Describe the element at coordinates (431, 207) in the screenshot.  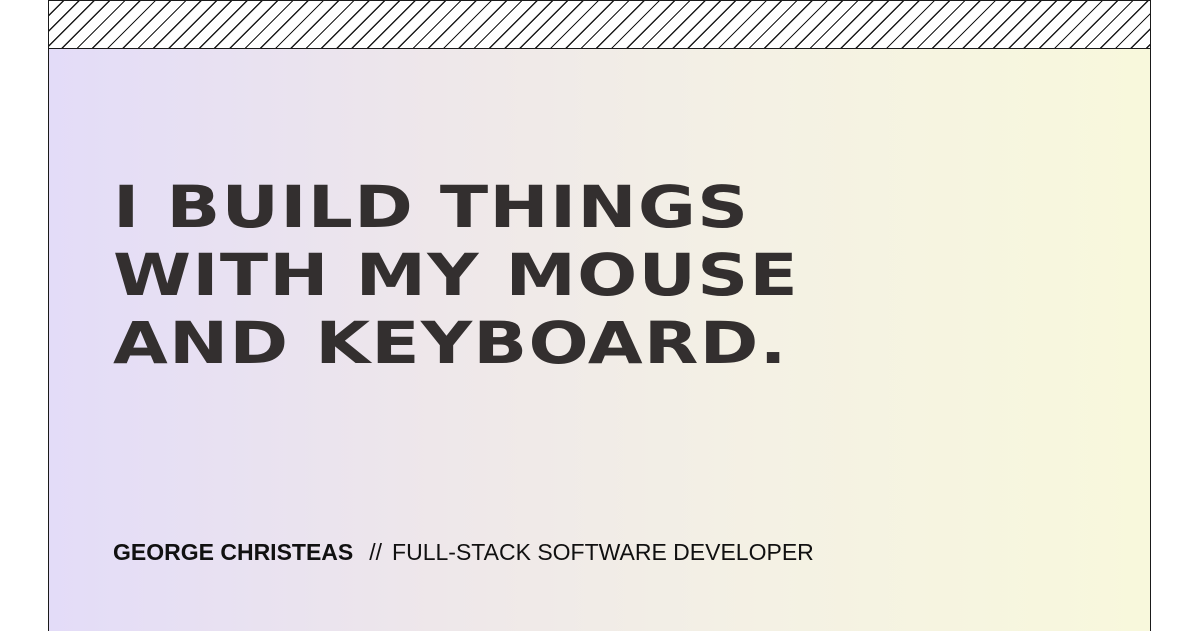
I see `headline-line-1: I BUILD THINGS` at that location.